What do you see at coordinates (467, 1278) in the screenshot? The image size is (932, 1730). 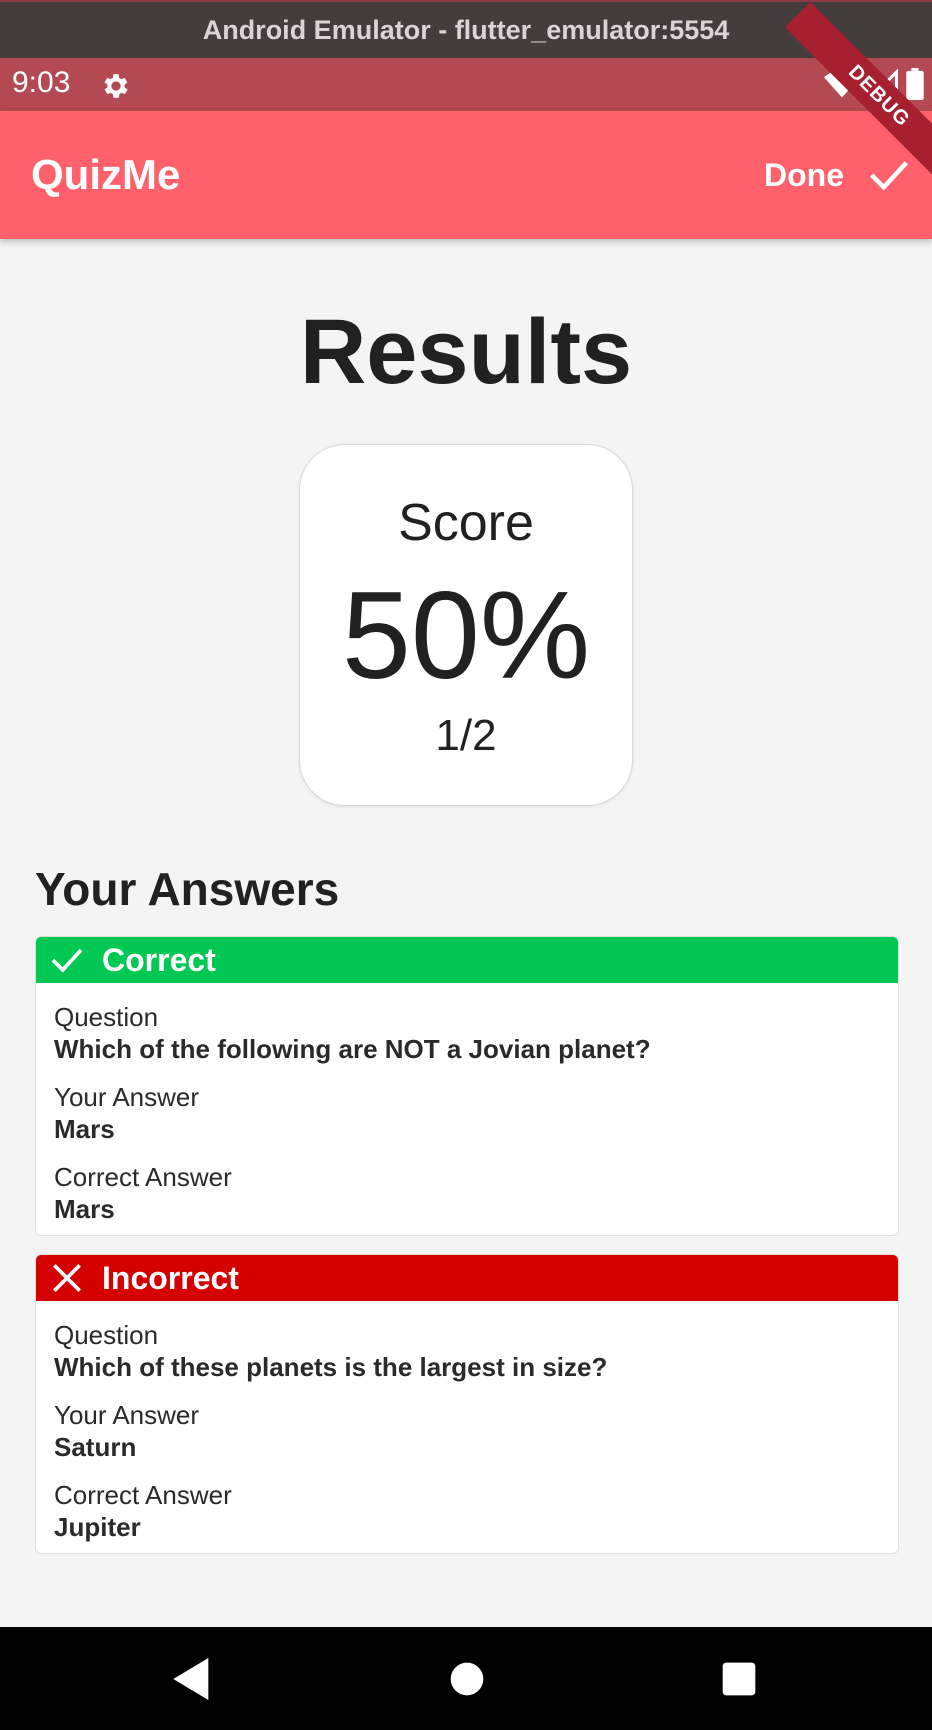 I see `answer-status-header: Incorrect` at bounding box center [467, 1278].